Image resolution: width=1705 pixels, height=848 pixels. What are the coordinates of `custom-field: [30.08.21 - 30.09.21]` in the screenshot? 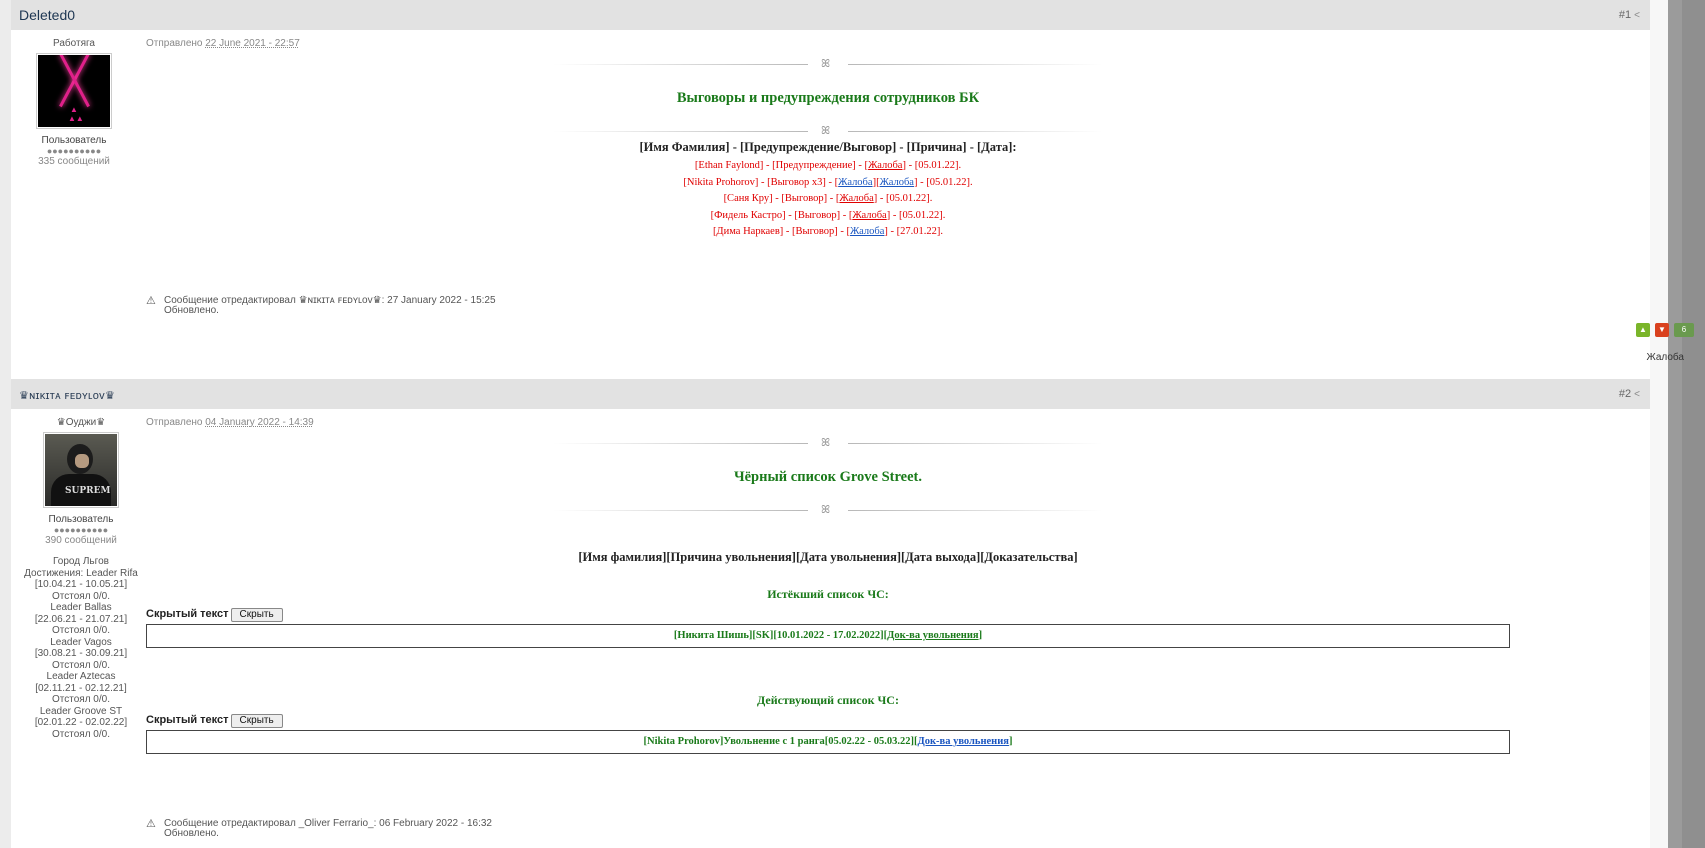 It's located at (81, 653).